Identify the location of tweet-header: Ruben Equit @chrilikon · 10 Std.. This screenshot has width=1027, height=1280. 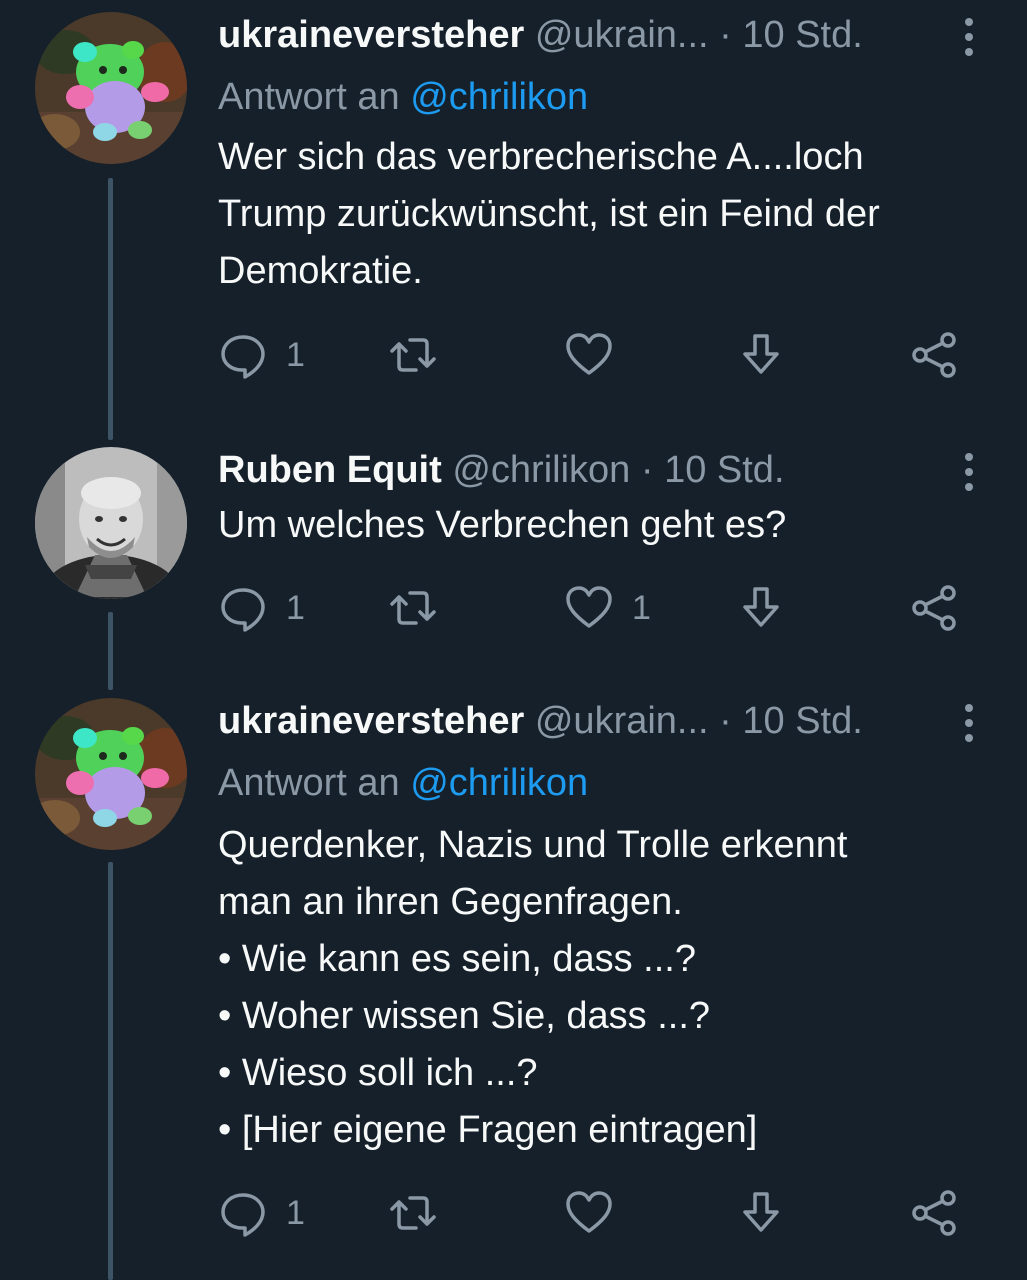
(501, 470).